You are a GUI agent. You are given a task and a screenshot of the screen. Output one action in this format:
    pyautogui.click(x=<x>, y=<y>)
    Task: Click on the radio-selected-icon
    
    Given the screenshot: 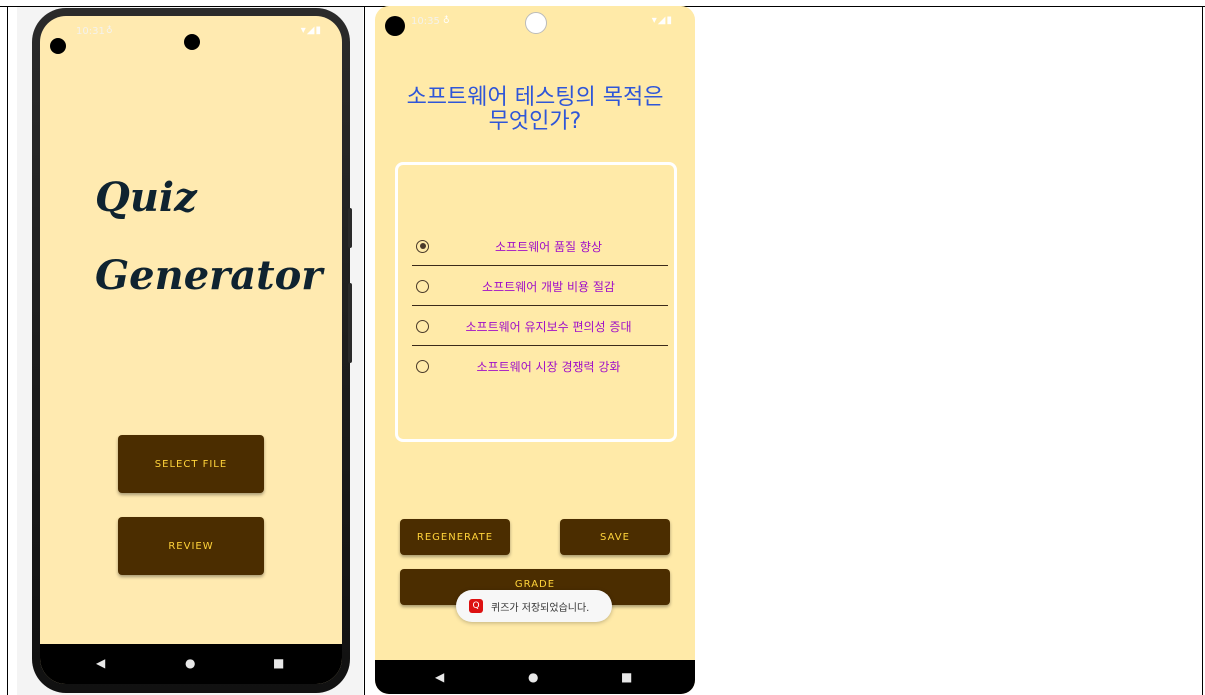 What is the action you would take?
    pyautogui.click(x=422, y=246)
    